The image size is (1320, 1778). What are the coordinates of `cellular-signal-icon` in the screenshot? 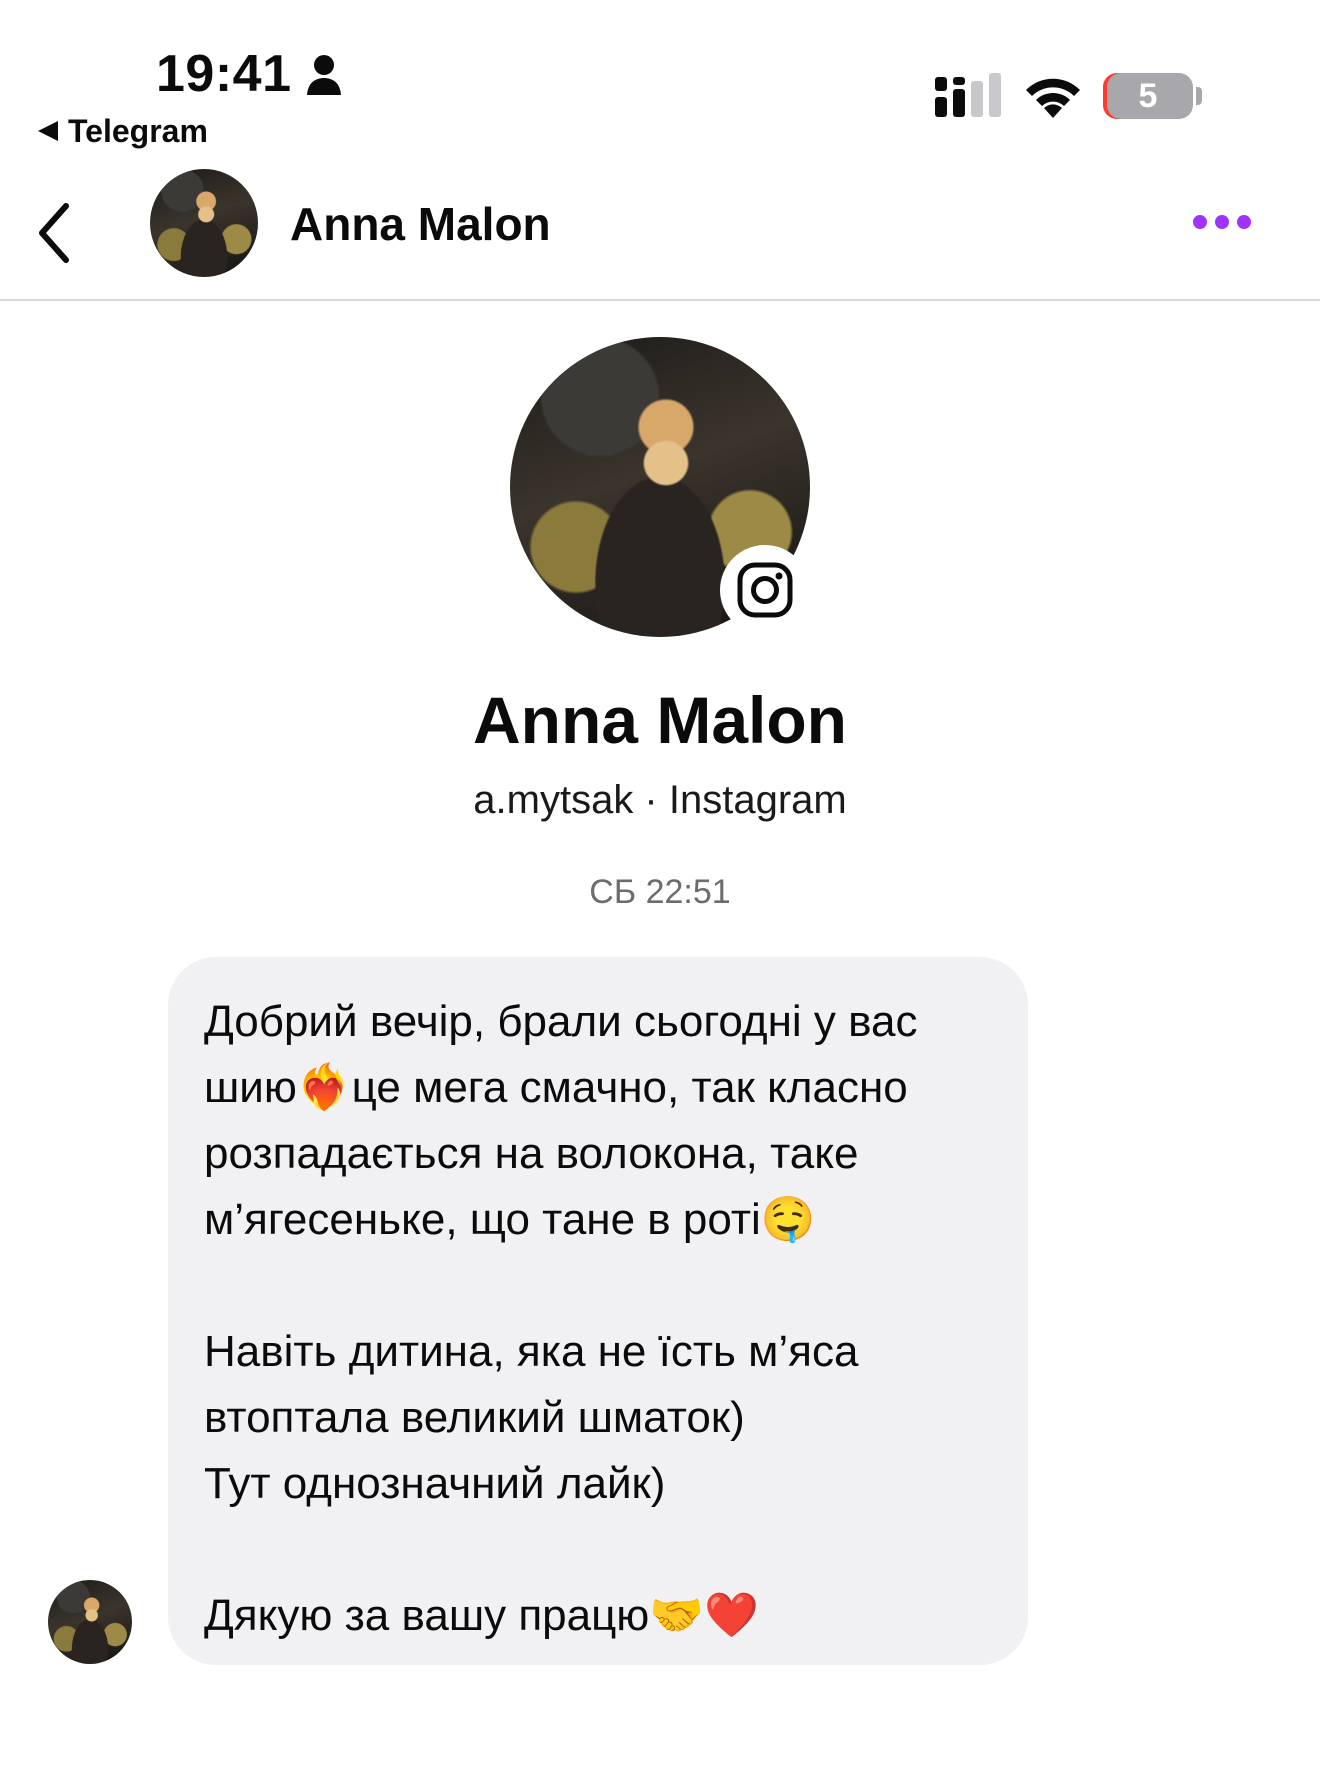 It's located at (968, 95).